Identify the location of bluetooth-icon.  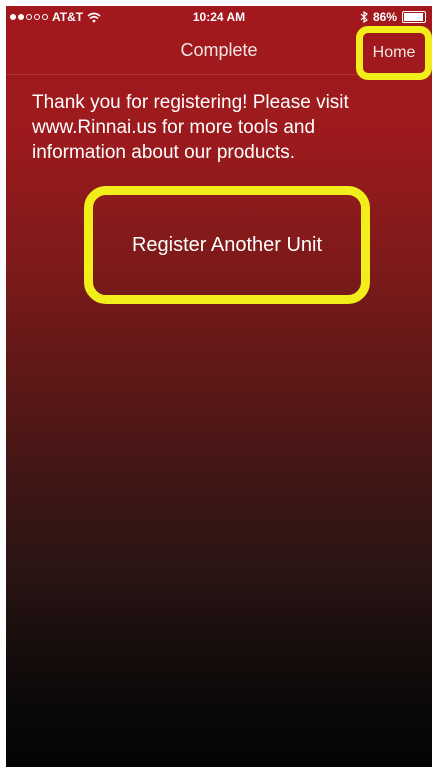
(364, 17).